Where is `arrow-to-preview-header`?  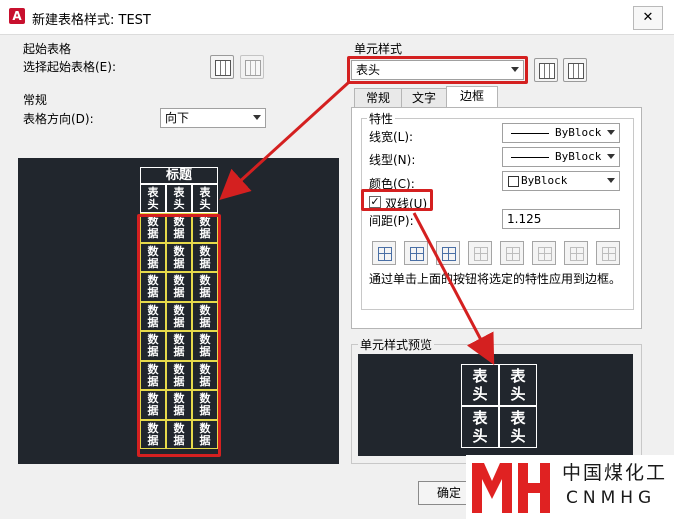 arrow-to-preview-header is located at coordinates (284, 141).